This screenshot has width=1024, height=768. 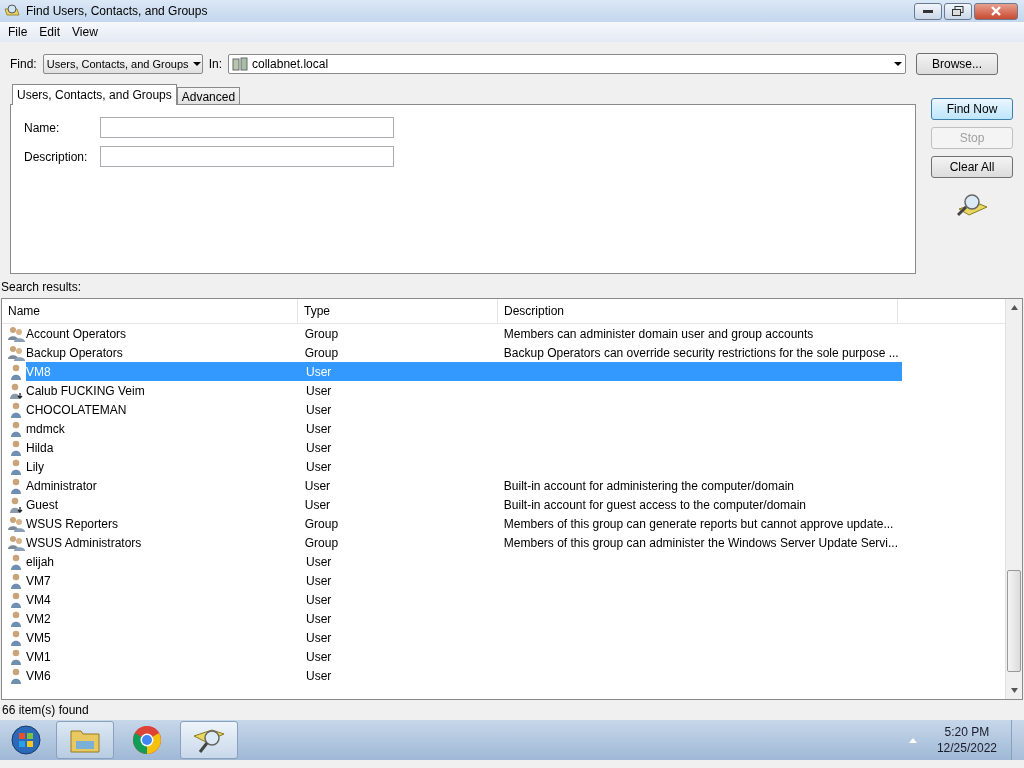 What do you see at coordinates (56, 156) in the screenshot?
I see `field-label: Description:` at bounding box center [56, 156].